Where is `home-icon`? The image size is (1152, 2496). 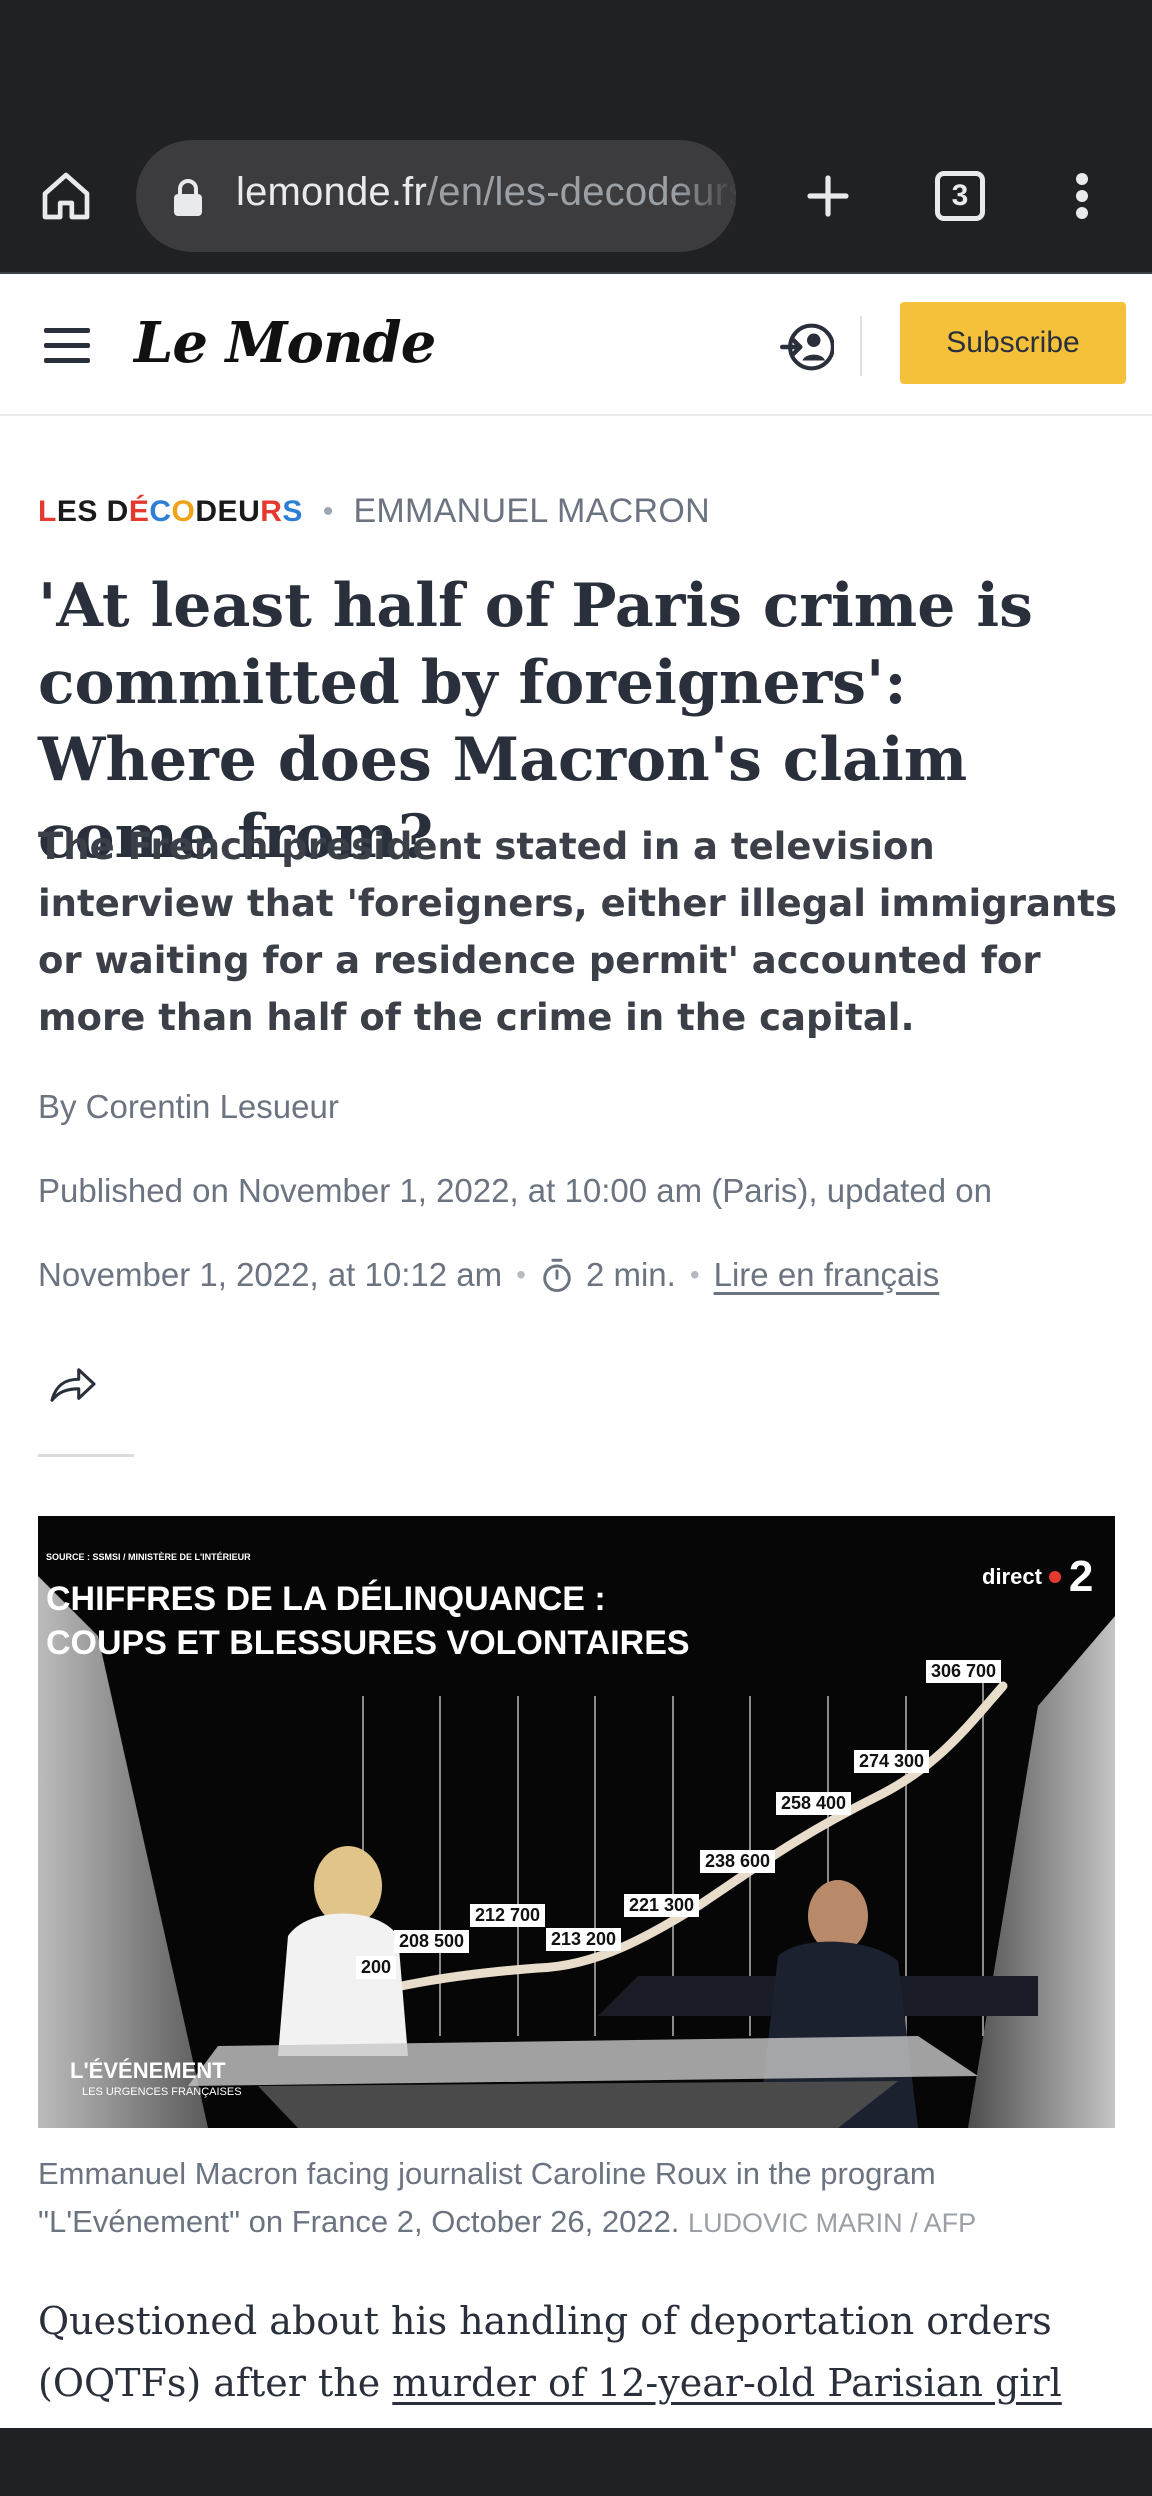
home-icon is located at coordinates (66, 196).